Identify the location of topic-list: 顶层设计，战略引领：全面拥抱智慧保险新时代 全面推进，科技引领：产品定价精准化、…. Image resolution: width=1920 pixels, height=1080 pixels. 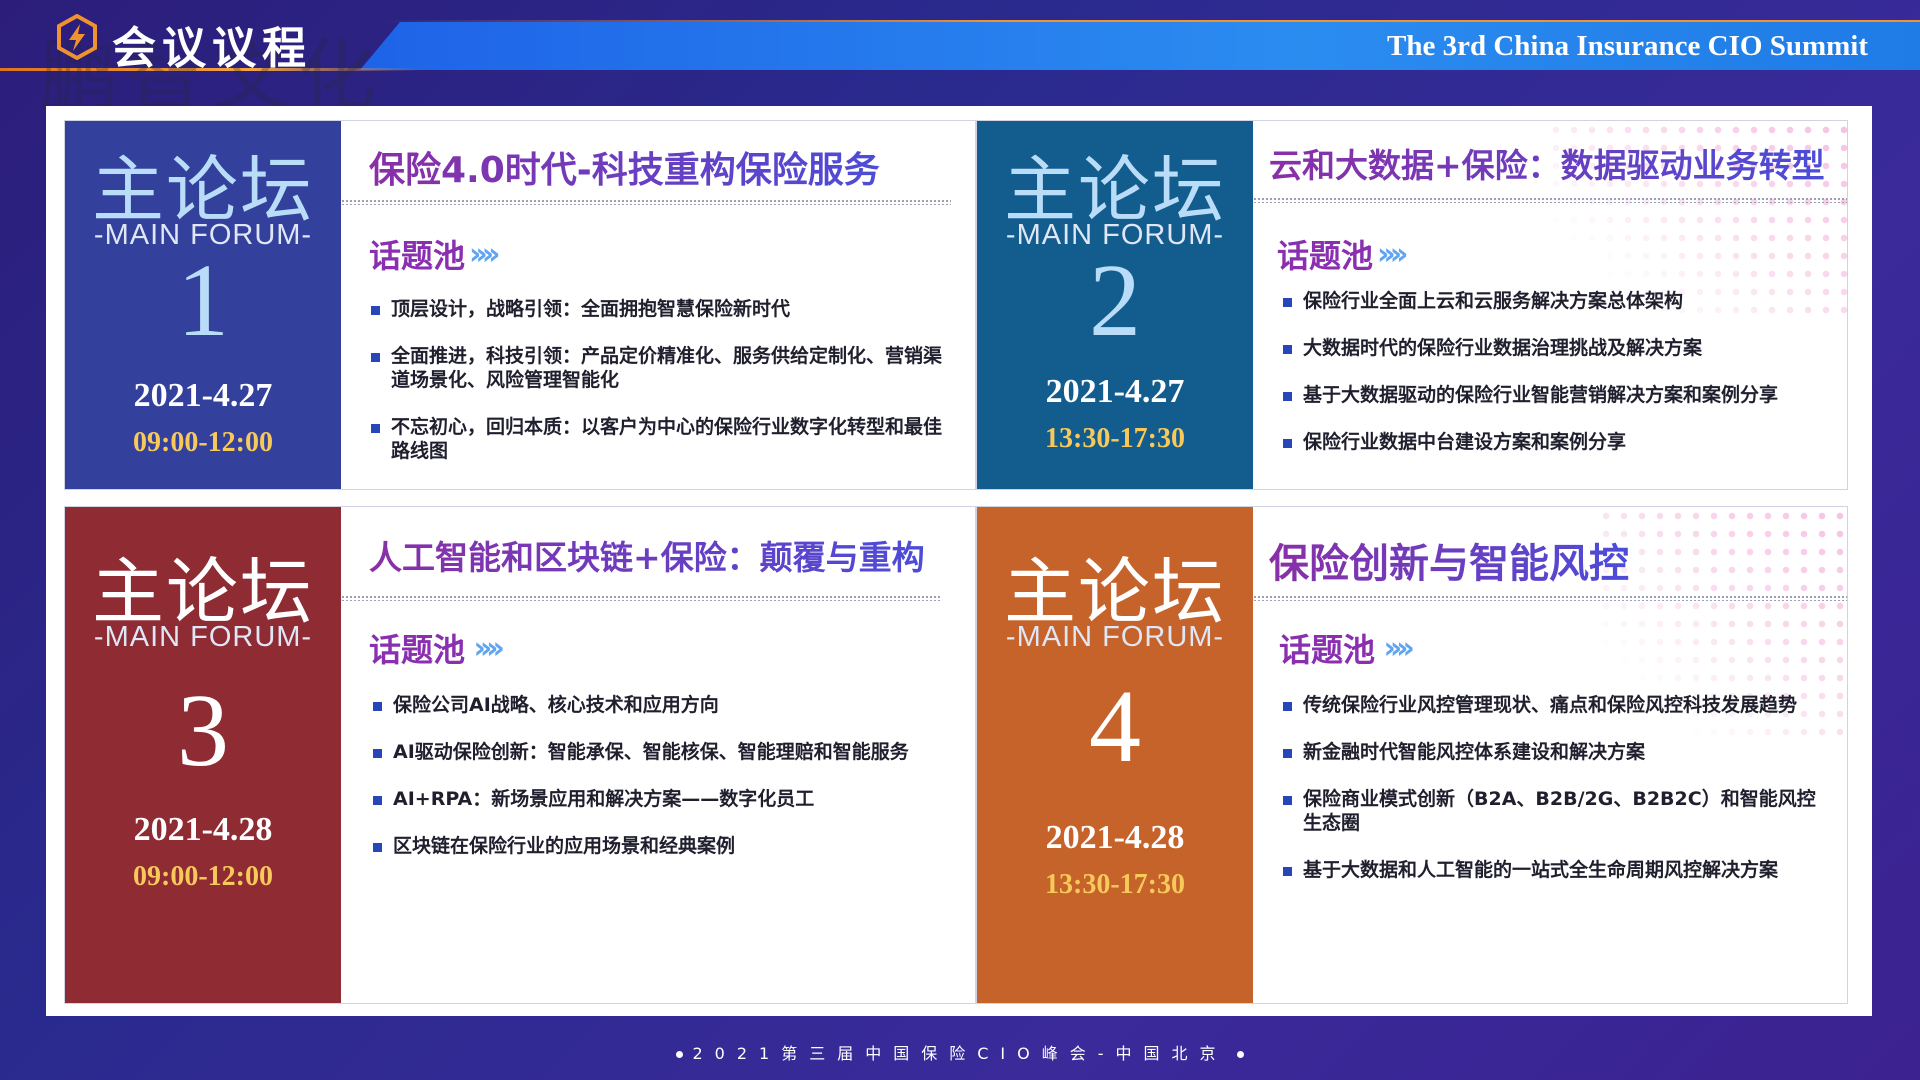
(663, 391).